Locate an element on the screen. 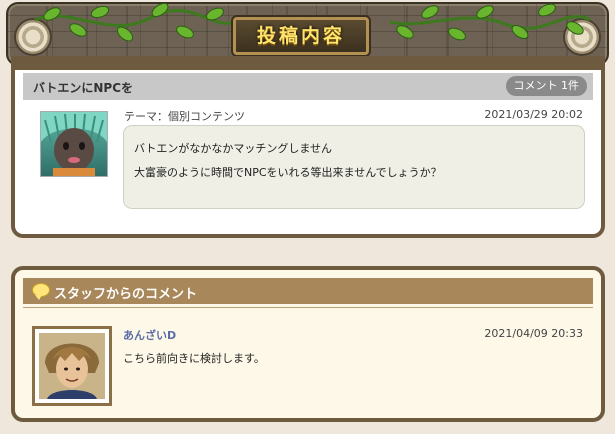 The height and width of the screenshot is (434, 615). staff-comment-heading: スタッフからのコメント is located at coordinates (126, 294).